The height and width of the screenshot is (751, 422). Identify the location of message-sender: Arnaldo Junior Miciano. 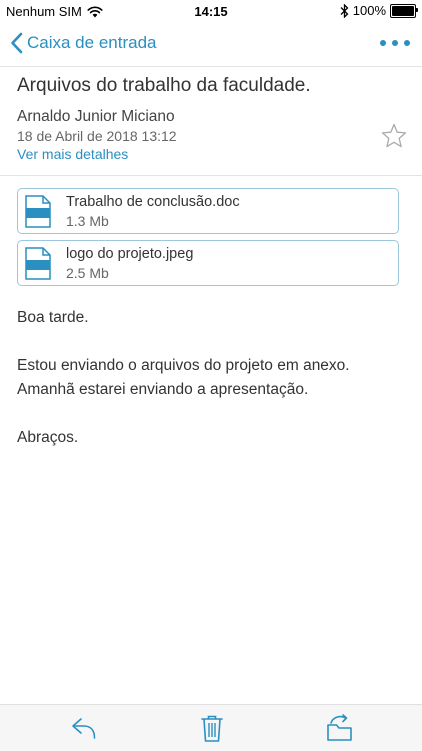
(96, 116).